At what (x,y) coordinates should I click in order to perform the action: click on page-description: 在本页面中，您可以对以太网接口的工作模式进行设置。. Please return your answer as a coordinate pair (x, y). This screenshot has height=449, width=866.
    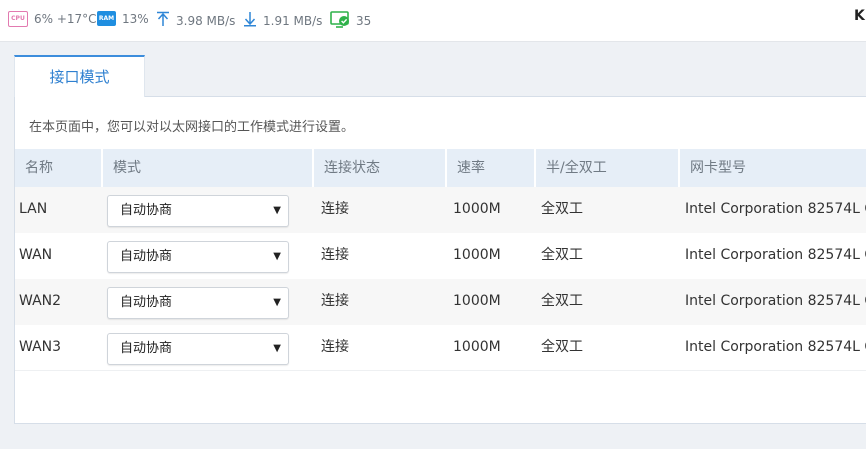
    Looking at the image, I should click on (192, 127).